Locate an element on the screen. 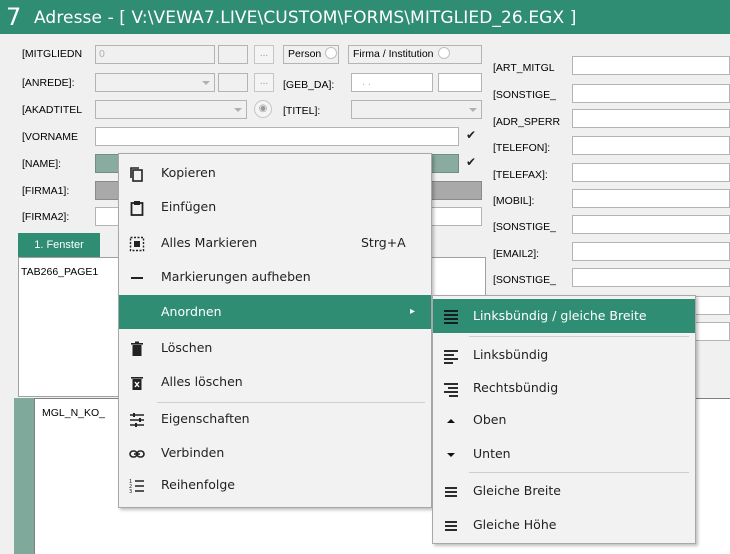 This screenshot has width=730, height=554. submenu-item-gleiche-breite: Gleiche Breite is located at coordinates (564, 491).